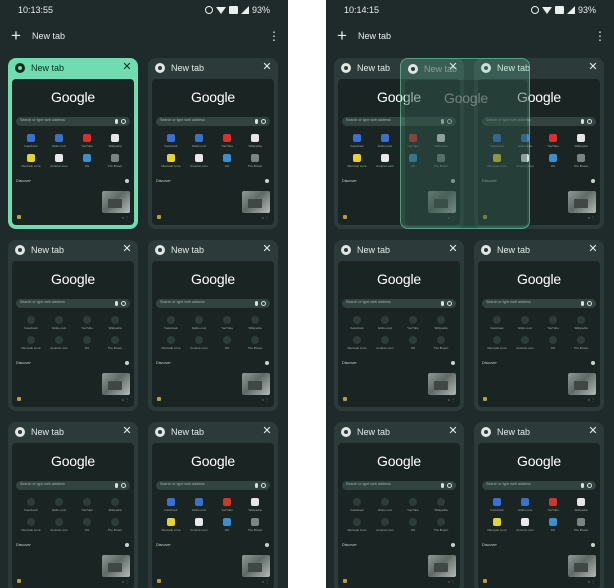  What do you see at coordinates (346, 250) in the screenshot?
I see `chrome-favicon` at bounding box center [346, 250].